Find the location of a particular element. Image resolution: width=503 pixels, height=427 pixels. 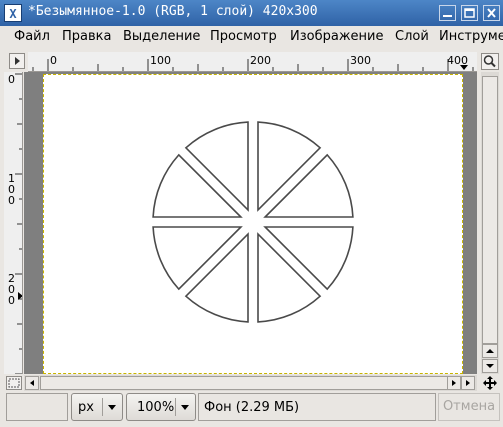

status-bar: px 100% Фон (2.29 МБ) Отмена is located at coordinates (251, 410).